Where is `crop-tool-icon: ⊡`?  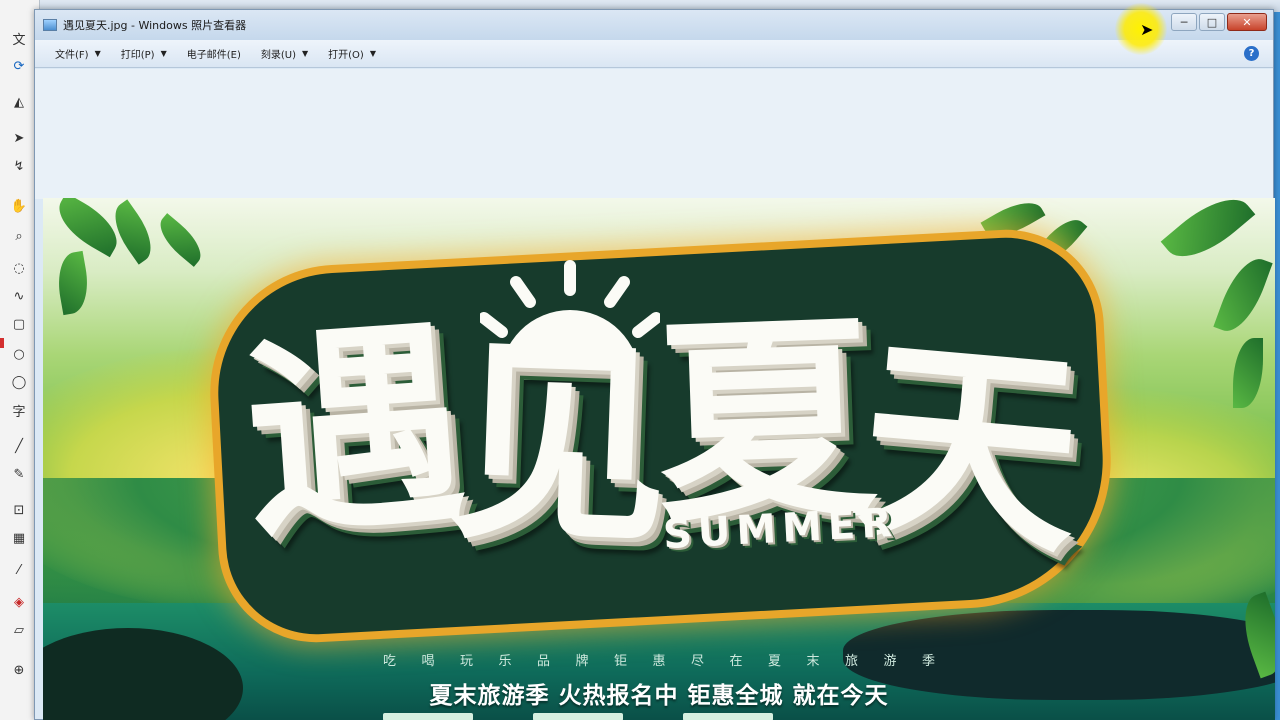 crop-tool-icon: ⊡ is located at coordinates (19, 510).